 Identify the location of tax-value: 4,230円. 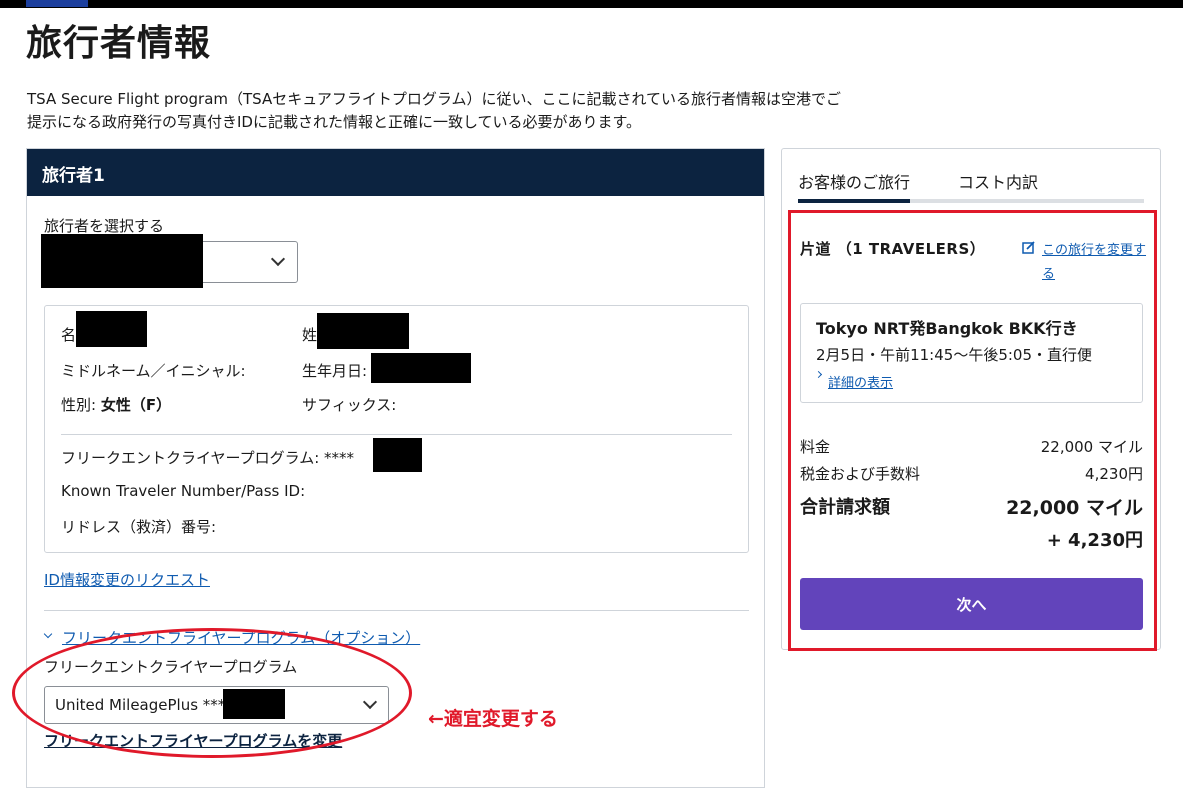
(1114, 474).